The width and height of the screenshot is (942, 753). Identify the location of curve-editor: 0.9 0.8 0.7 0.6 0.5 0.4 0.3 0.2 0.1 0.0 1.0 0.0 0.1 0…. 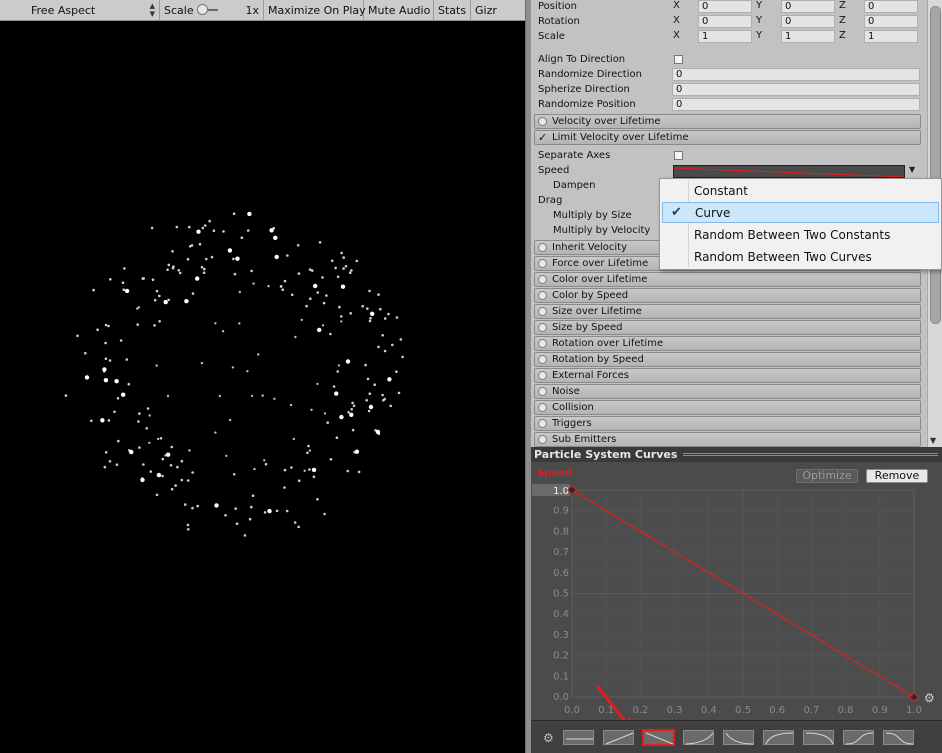
(736, 591).